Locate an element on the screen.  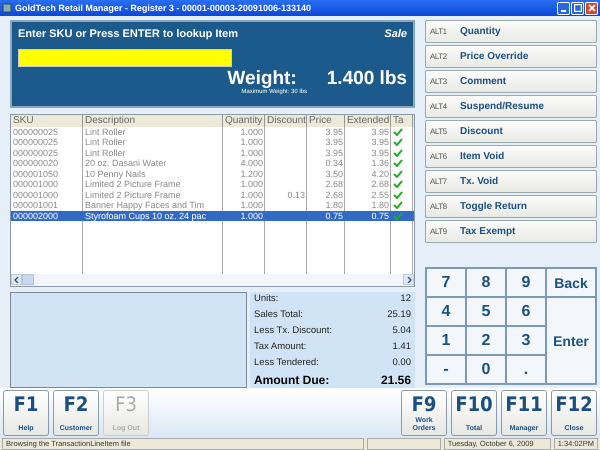
keypad-key: 9 is located at coordinates (526, 282).